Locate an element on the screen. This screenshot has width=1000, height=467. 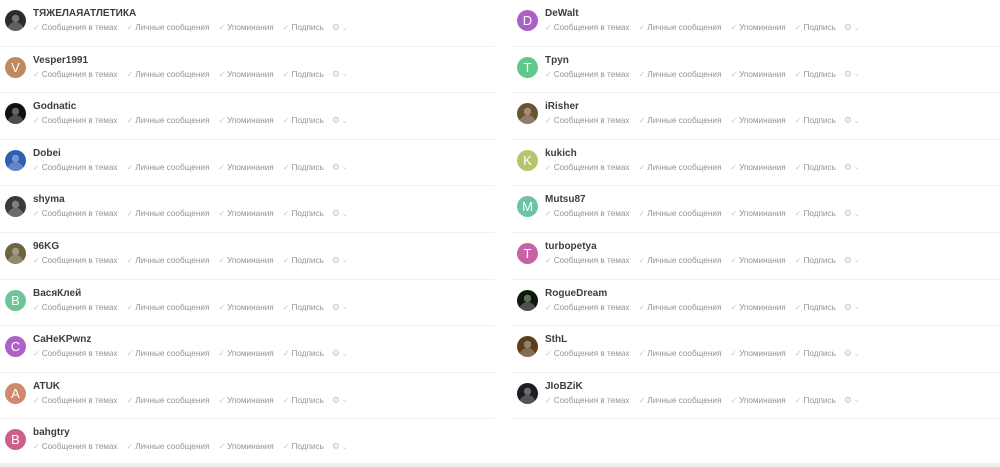
username-link: ТЯЖЕЛАЯАТЛЕТИКА is located at coordinates (84, 13).